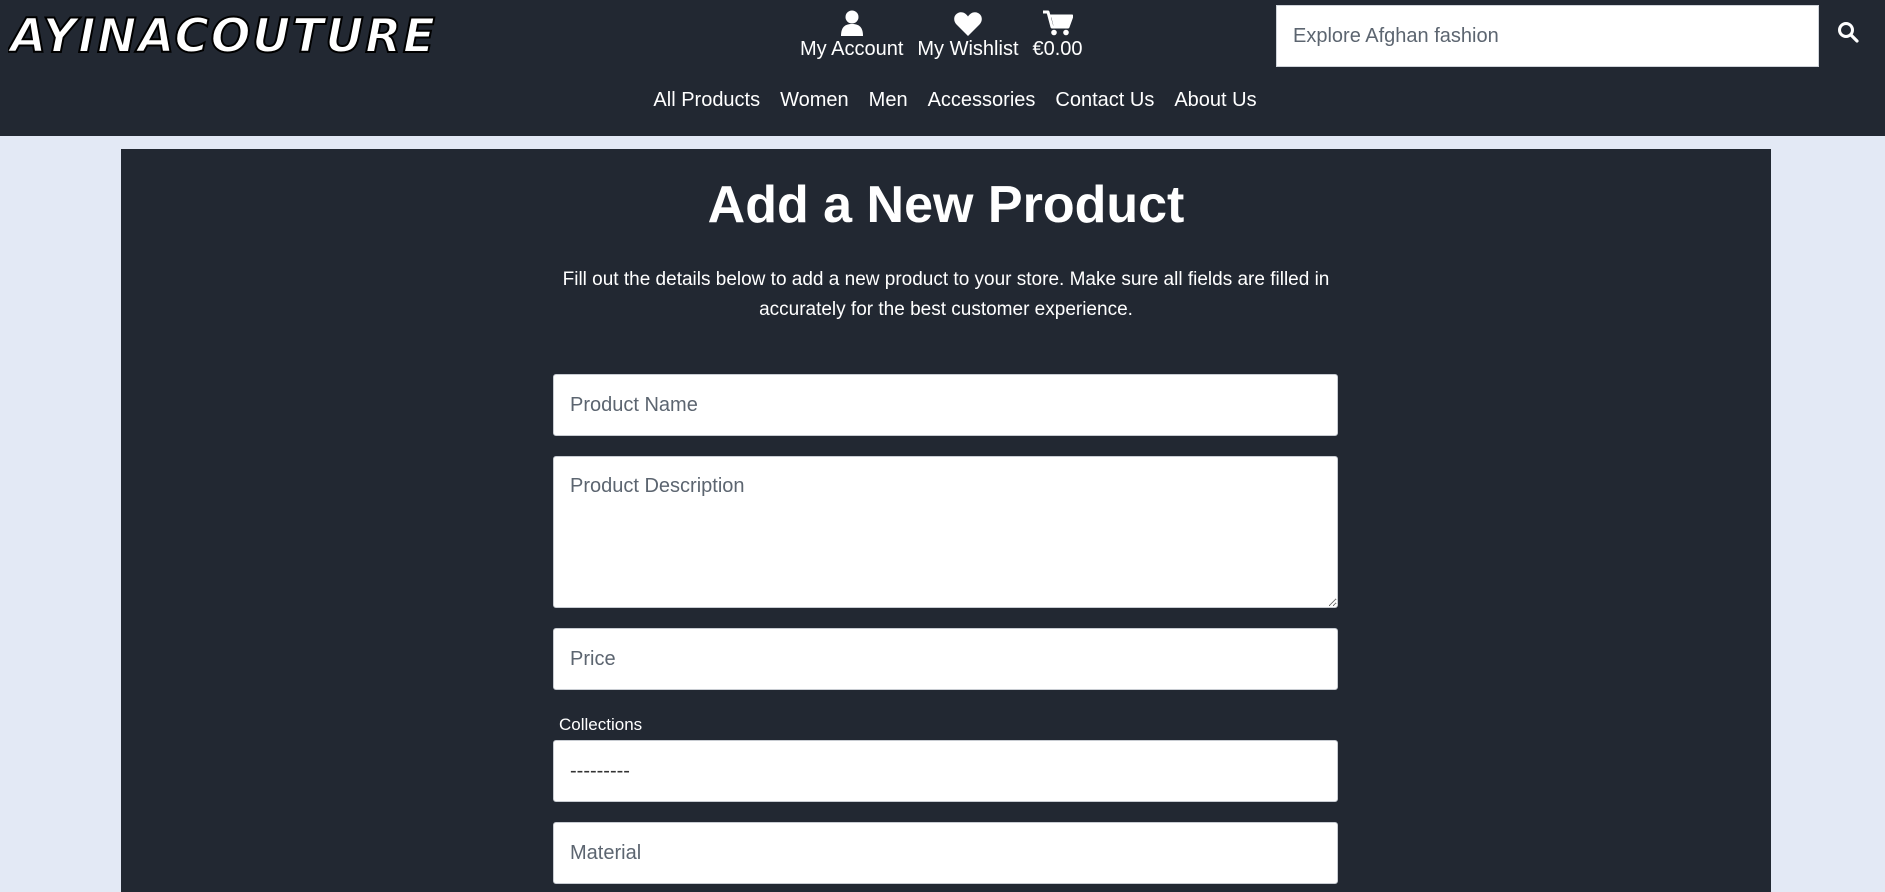 The image size is (1885, 892). What do you see at coordinates (1547, 36) in the screenshot?
I see `search-input` at bounding box center [1547, 36].